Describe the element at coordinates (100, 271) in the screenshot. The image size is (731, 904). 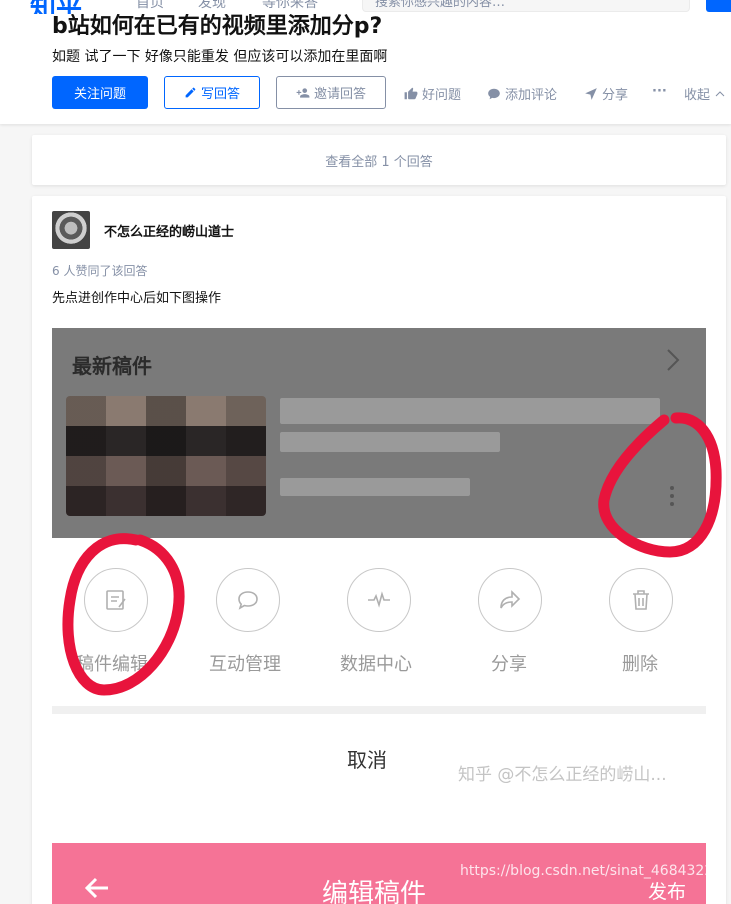
I see `vote-count: 6 人赞同了该回答` at that location.